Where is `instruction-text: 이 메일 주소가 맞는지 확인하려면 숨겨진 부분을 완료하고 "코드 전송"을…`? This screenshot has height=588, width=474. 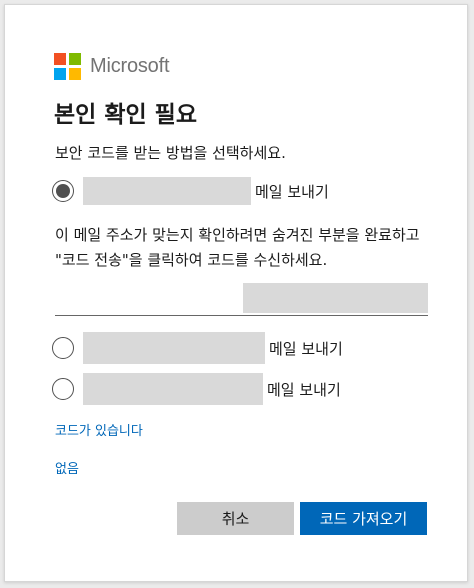 instruction-text: 이 메일 주소가 맞는지 확인하려면 숨겨진 부분을 완료하고 "코드 전송"을… is located at coordinates (237, 247).